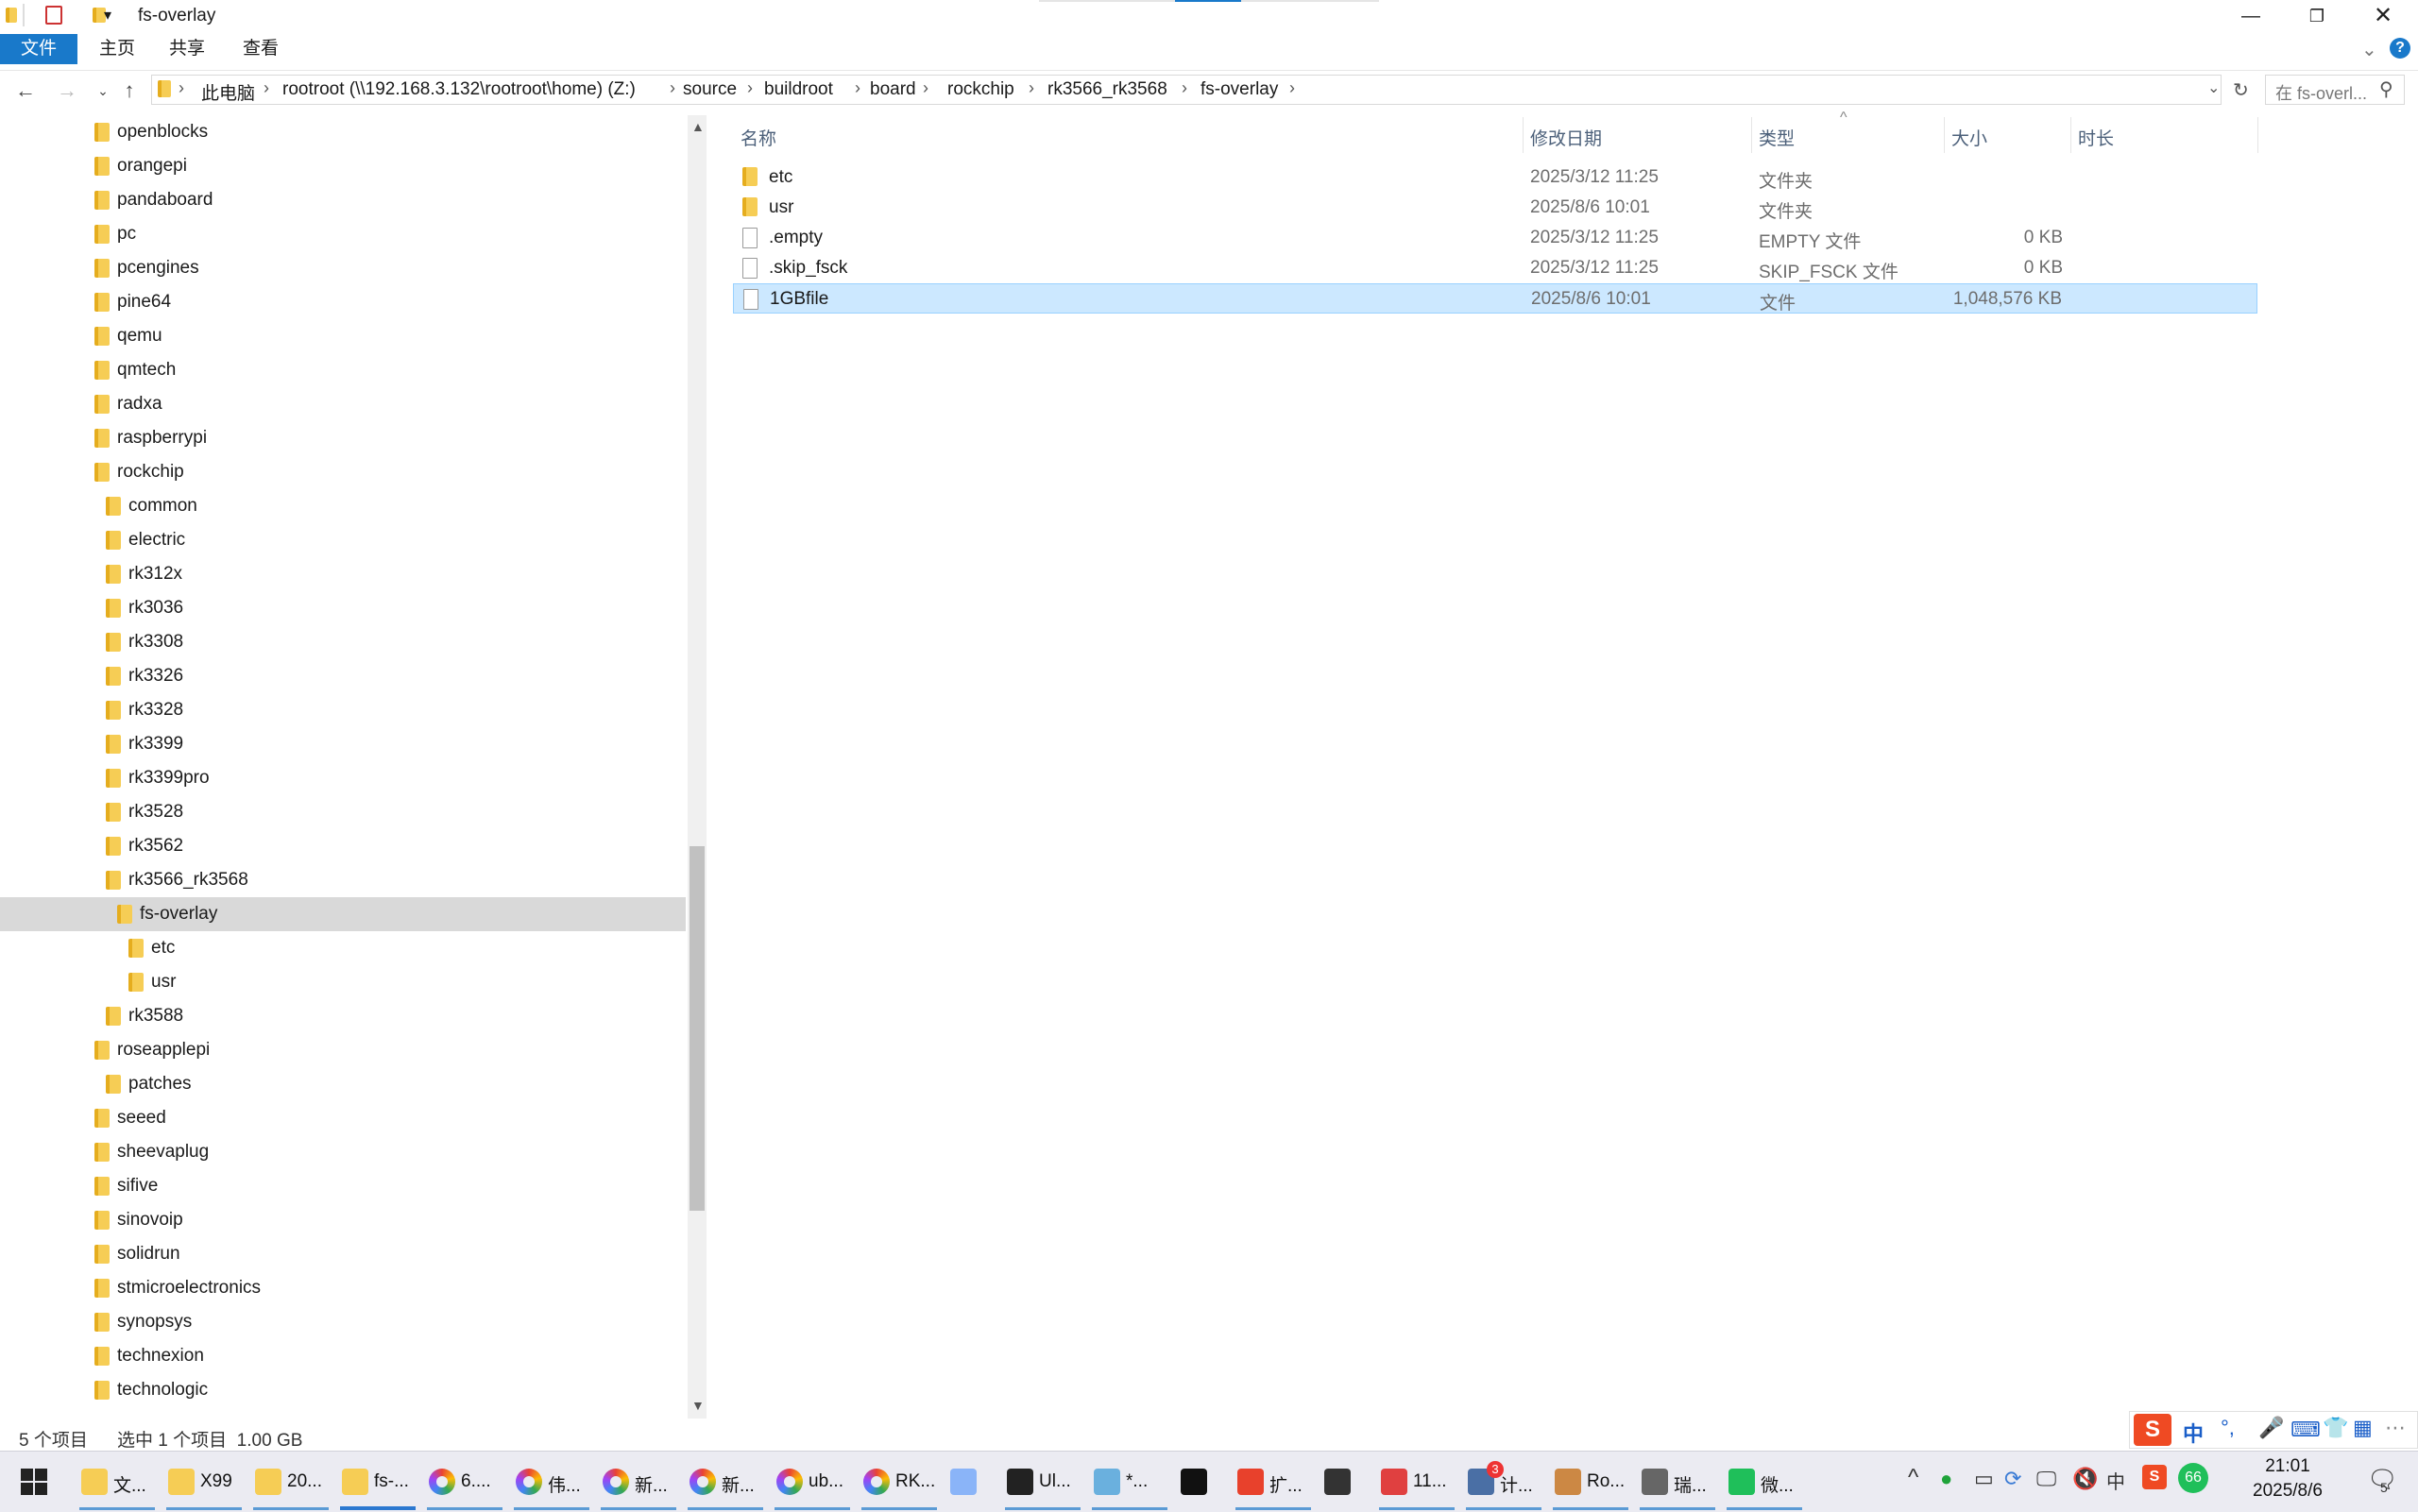  Describe the element at coordinates (260, 49) in the screenshot. I see `tab-view: 查看` at that location.